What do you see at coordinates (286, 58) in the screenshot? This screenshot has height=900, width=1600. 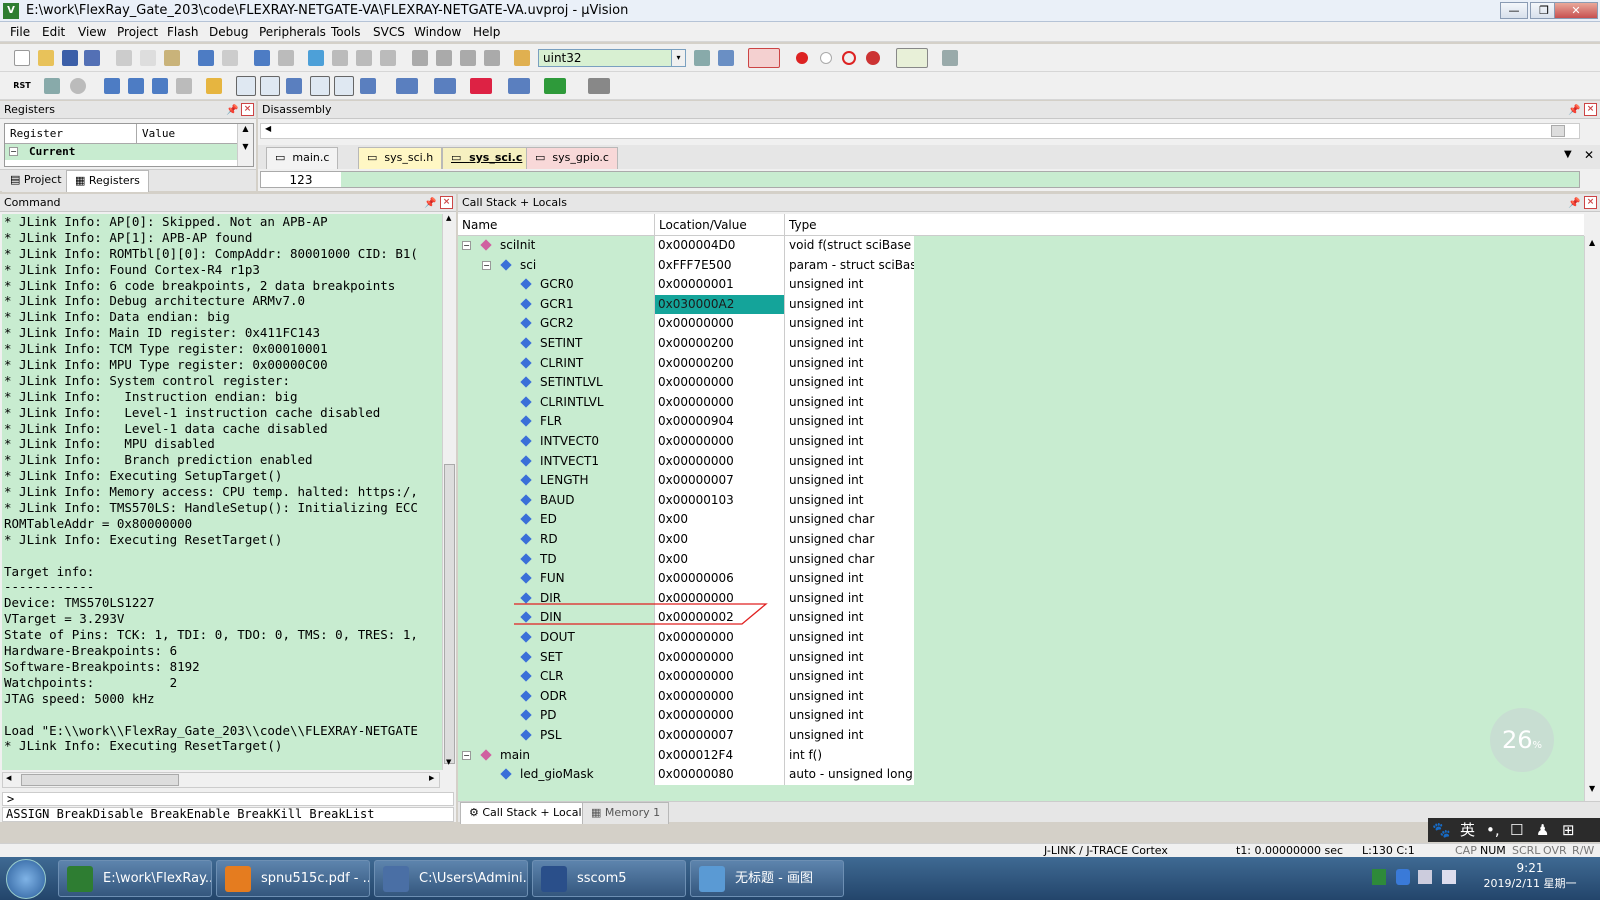 I see `nav-forward-icon` at bounding box center [286, 58].